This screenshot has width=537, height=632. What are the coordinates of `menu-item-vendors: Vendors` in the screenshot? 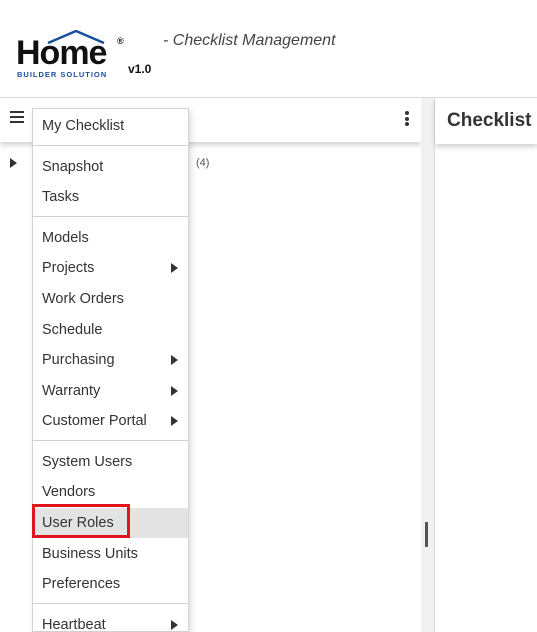 It's located at (110, 492).